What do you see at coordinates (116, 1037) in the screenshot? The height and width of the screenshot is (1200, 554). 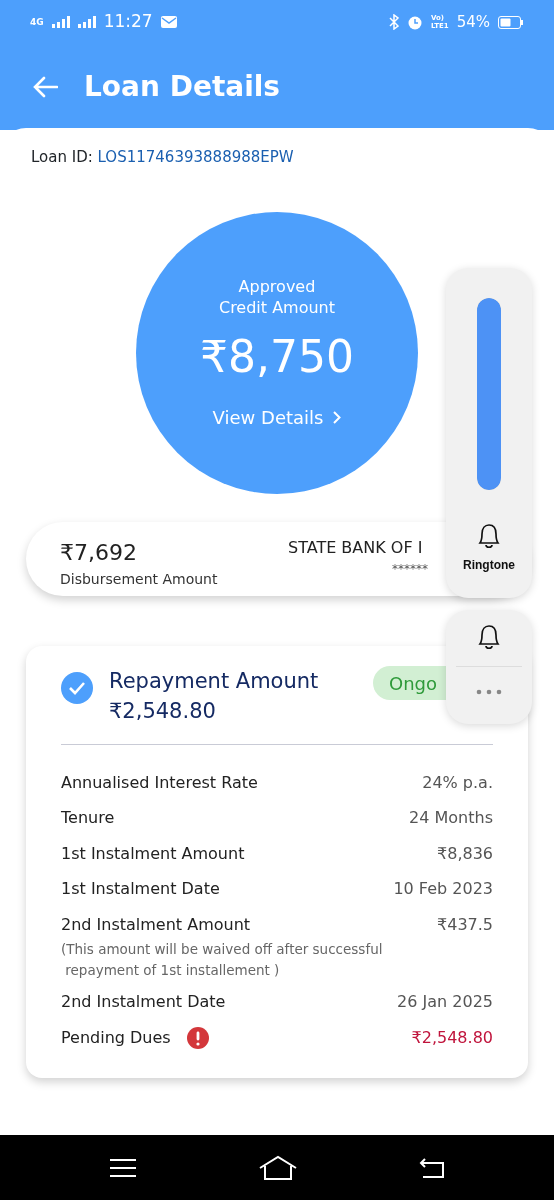 I see `detail-label: Pending Dues` at bounding box center [116, 1037].